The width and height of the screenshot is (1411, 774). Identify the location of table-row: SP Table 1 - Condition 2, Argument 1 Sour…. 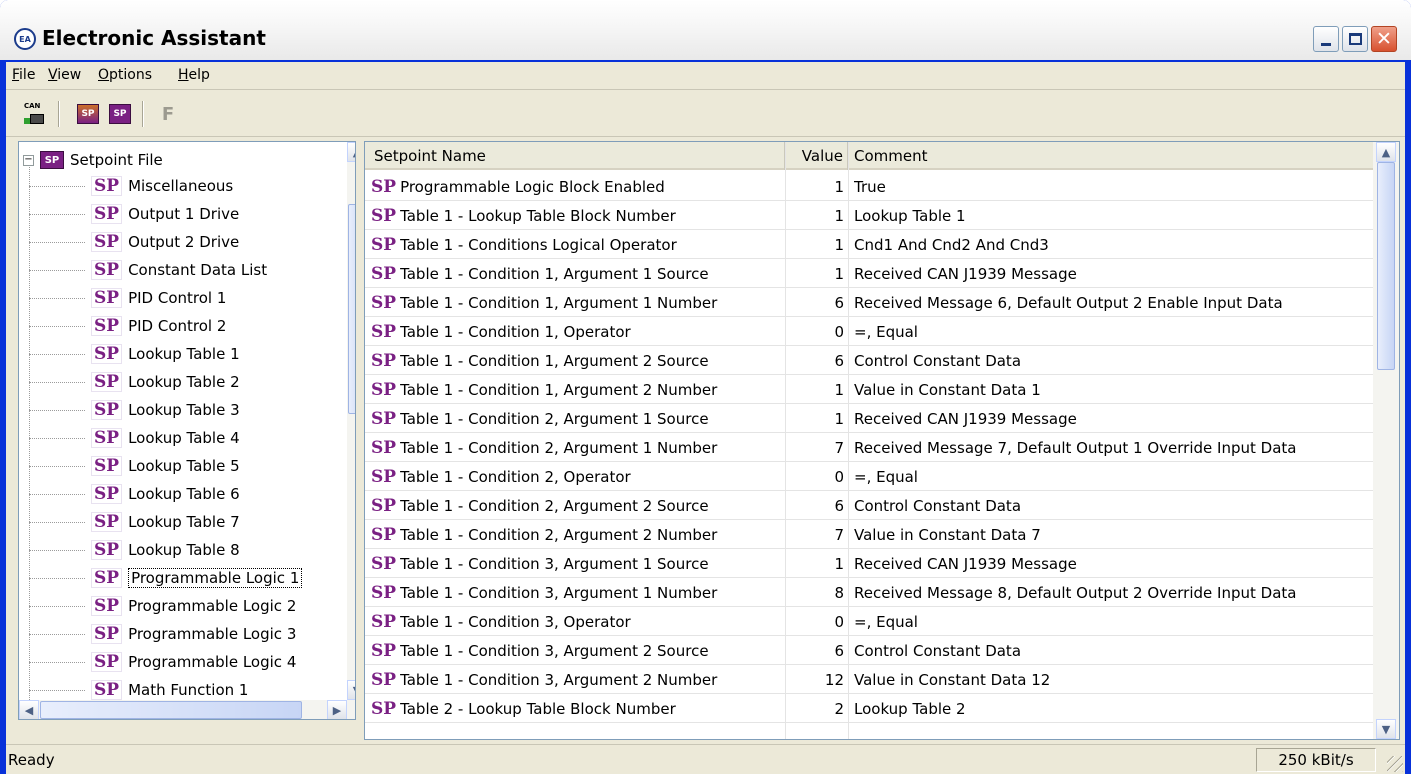
(869, 418).